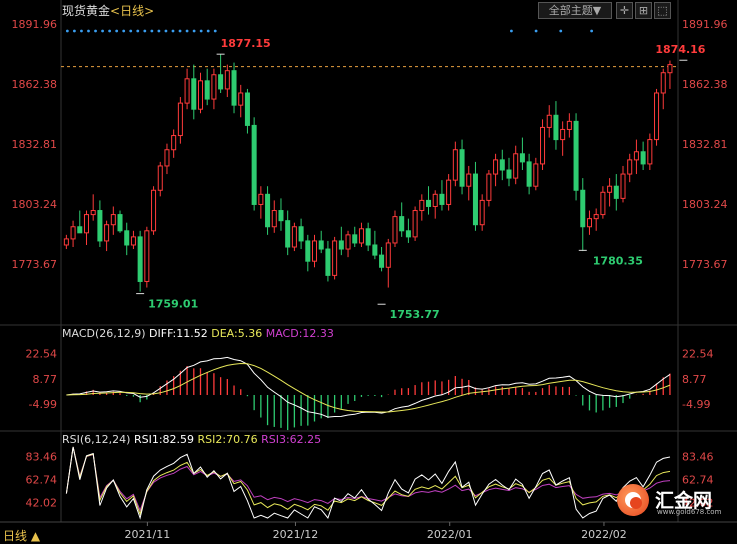 Image resolution: width=737 pixels, height=544 pixels. What do you see at coordinates (674, 501) in the screenshot?
I see `brand-logo: 汇金网 www.gold678.com` at bounding box center [674, 501].